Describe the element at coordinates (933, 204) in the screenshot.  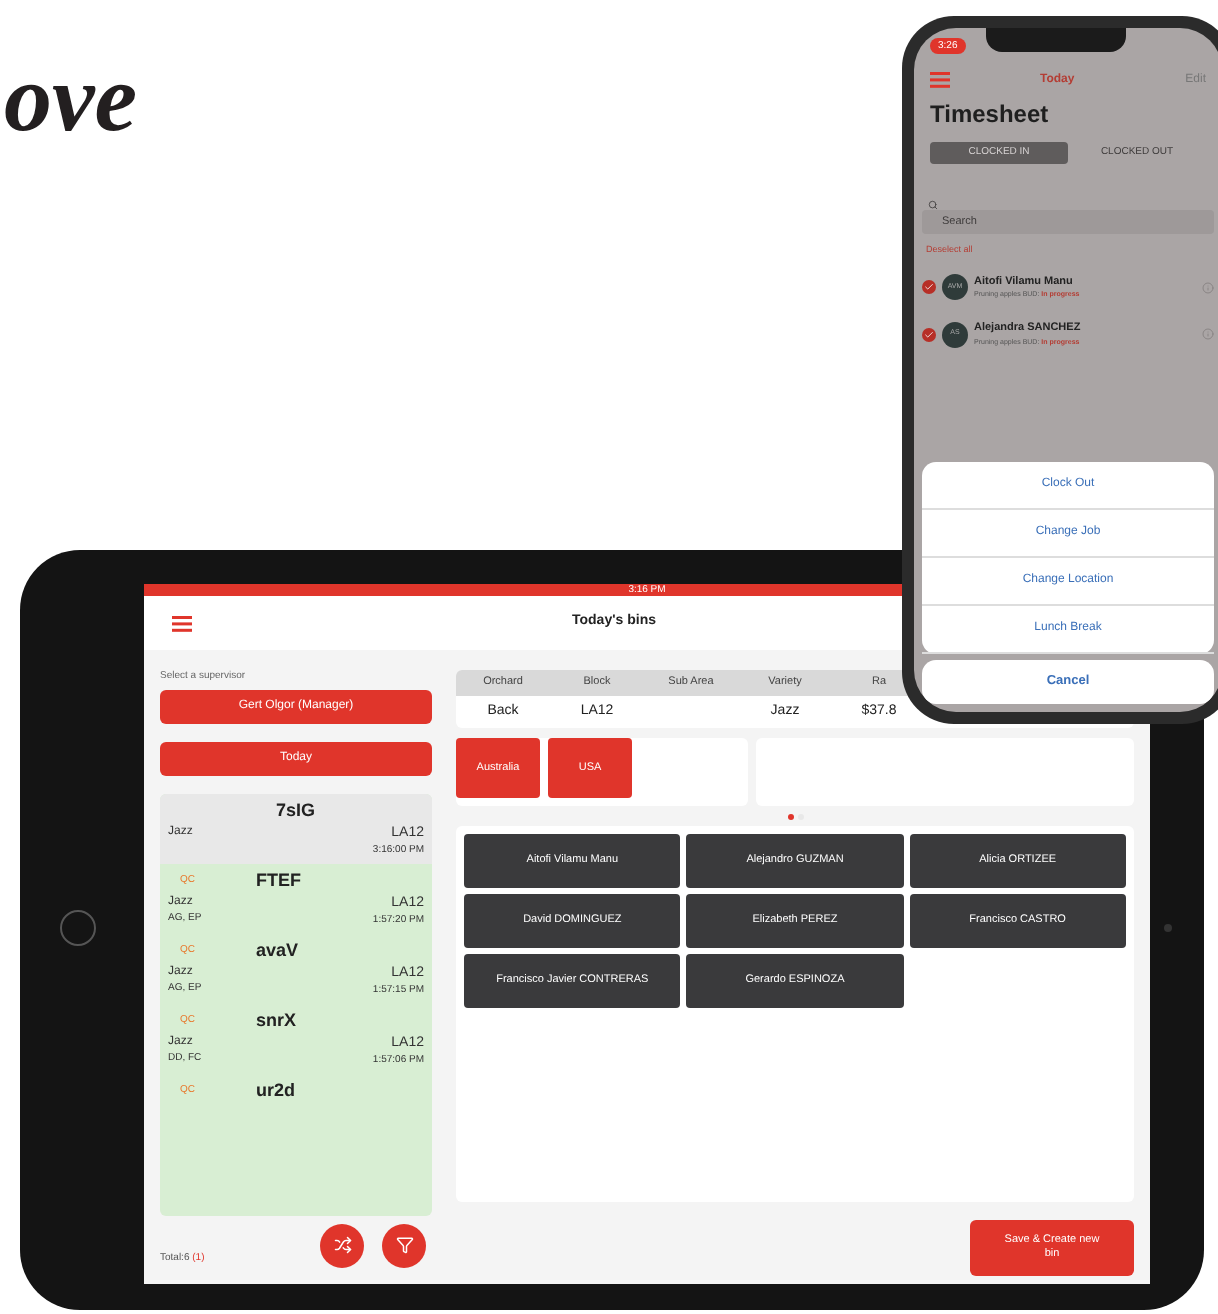
I see `search-icon` at that location.